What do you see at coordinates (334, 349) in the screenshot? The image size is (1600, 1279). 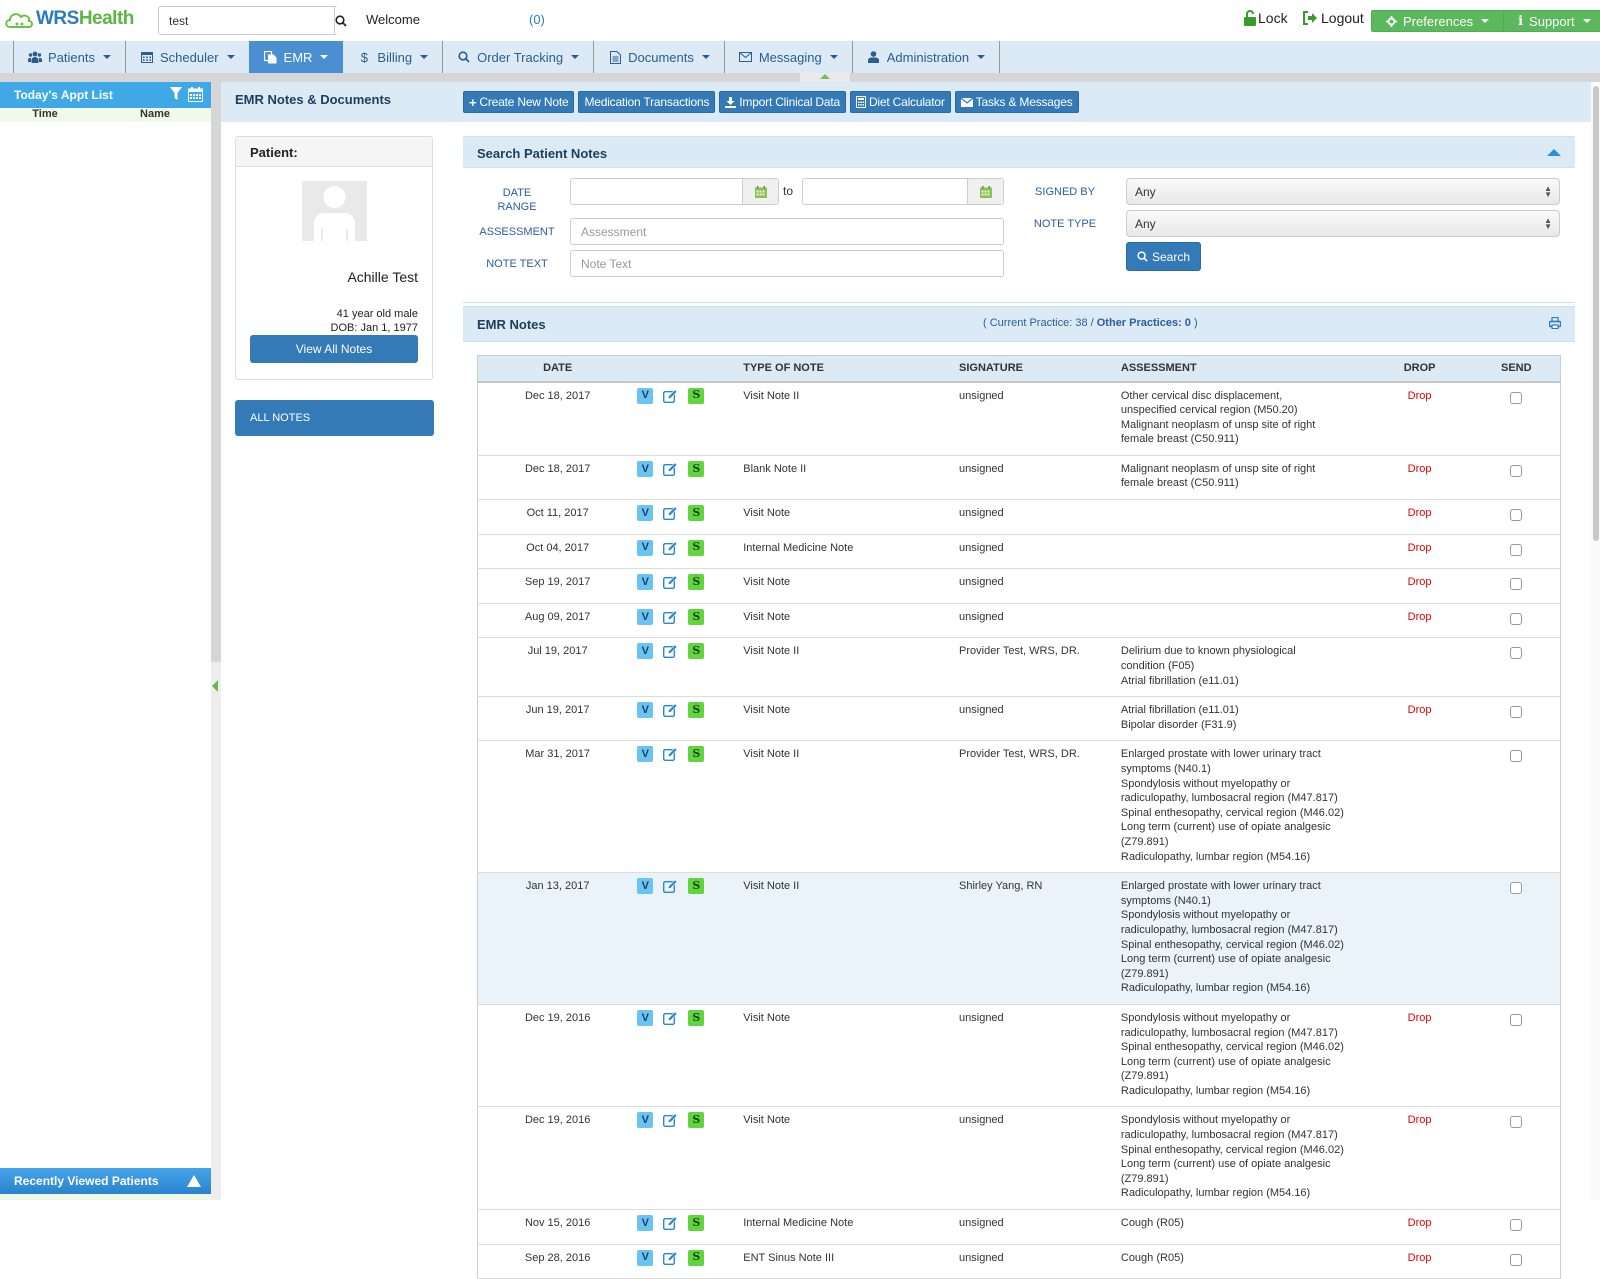 I see `view-all-notes-button: View All Notes` at bounding box center [334, 349].